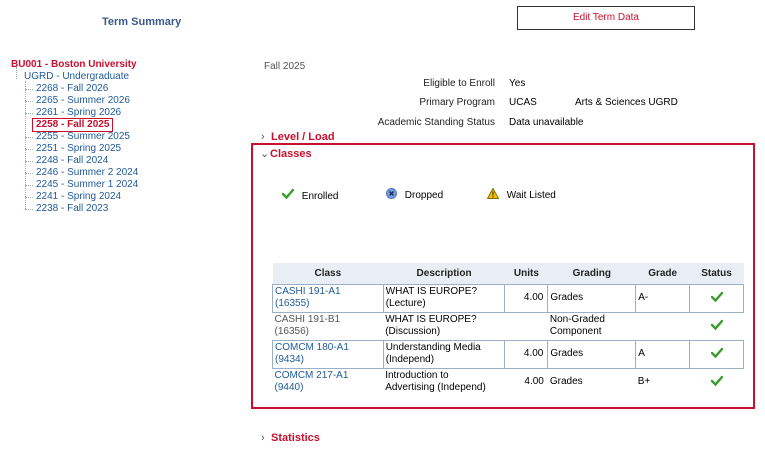  What do you see at coordinates (606, 18) in the screenshot?
I see `edit-term-data-button: Edit Term Data` at bounding box center [606, 18].